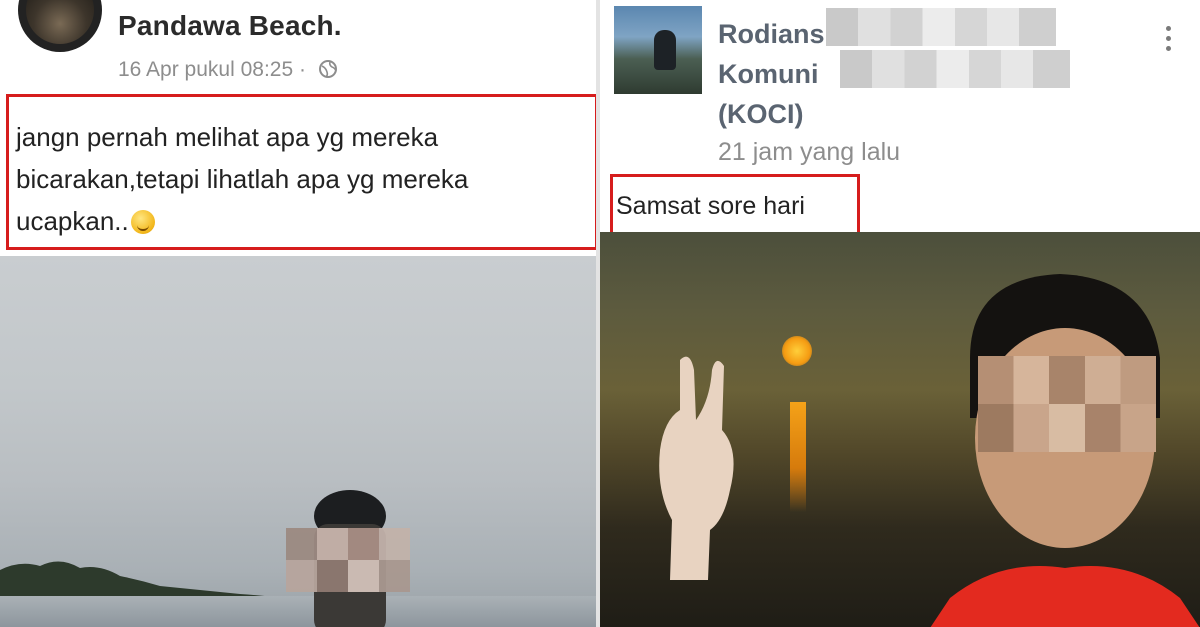 This screenshot has width=1200, height=627. Describe the element at coordinates (768, 74) in the screenshot. I see `name-line: Komuni` at that location.